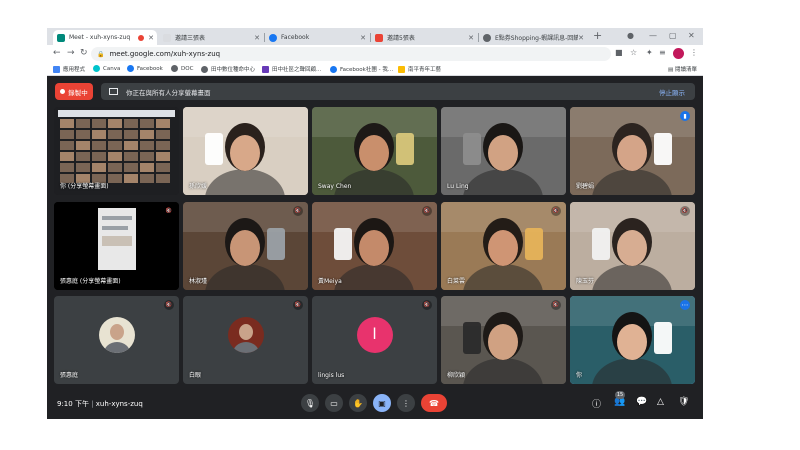 The height and width of the screenshot is (450, 800). What do you see at coordinates (597, 35) in the screenshot?
I see `new-tab-icon: +` at bounding box center [597, 35].